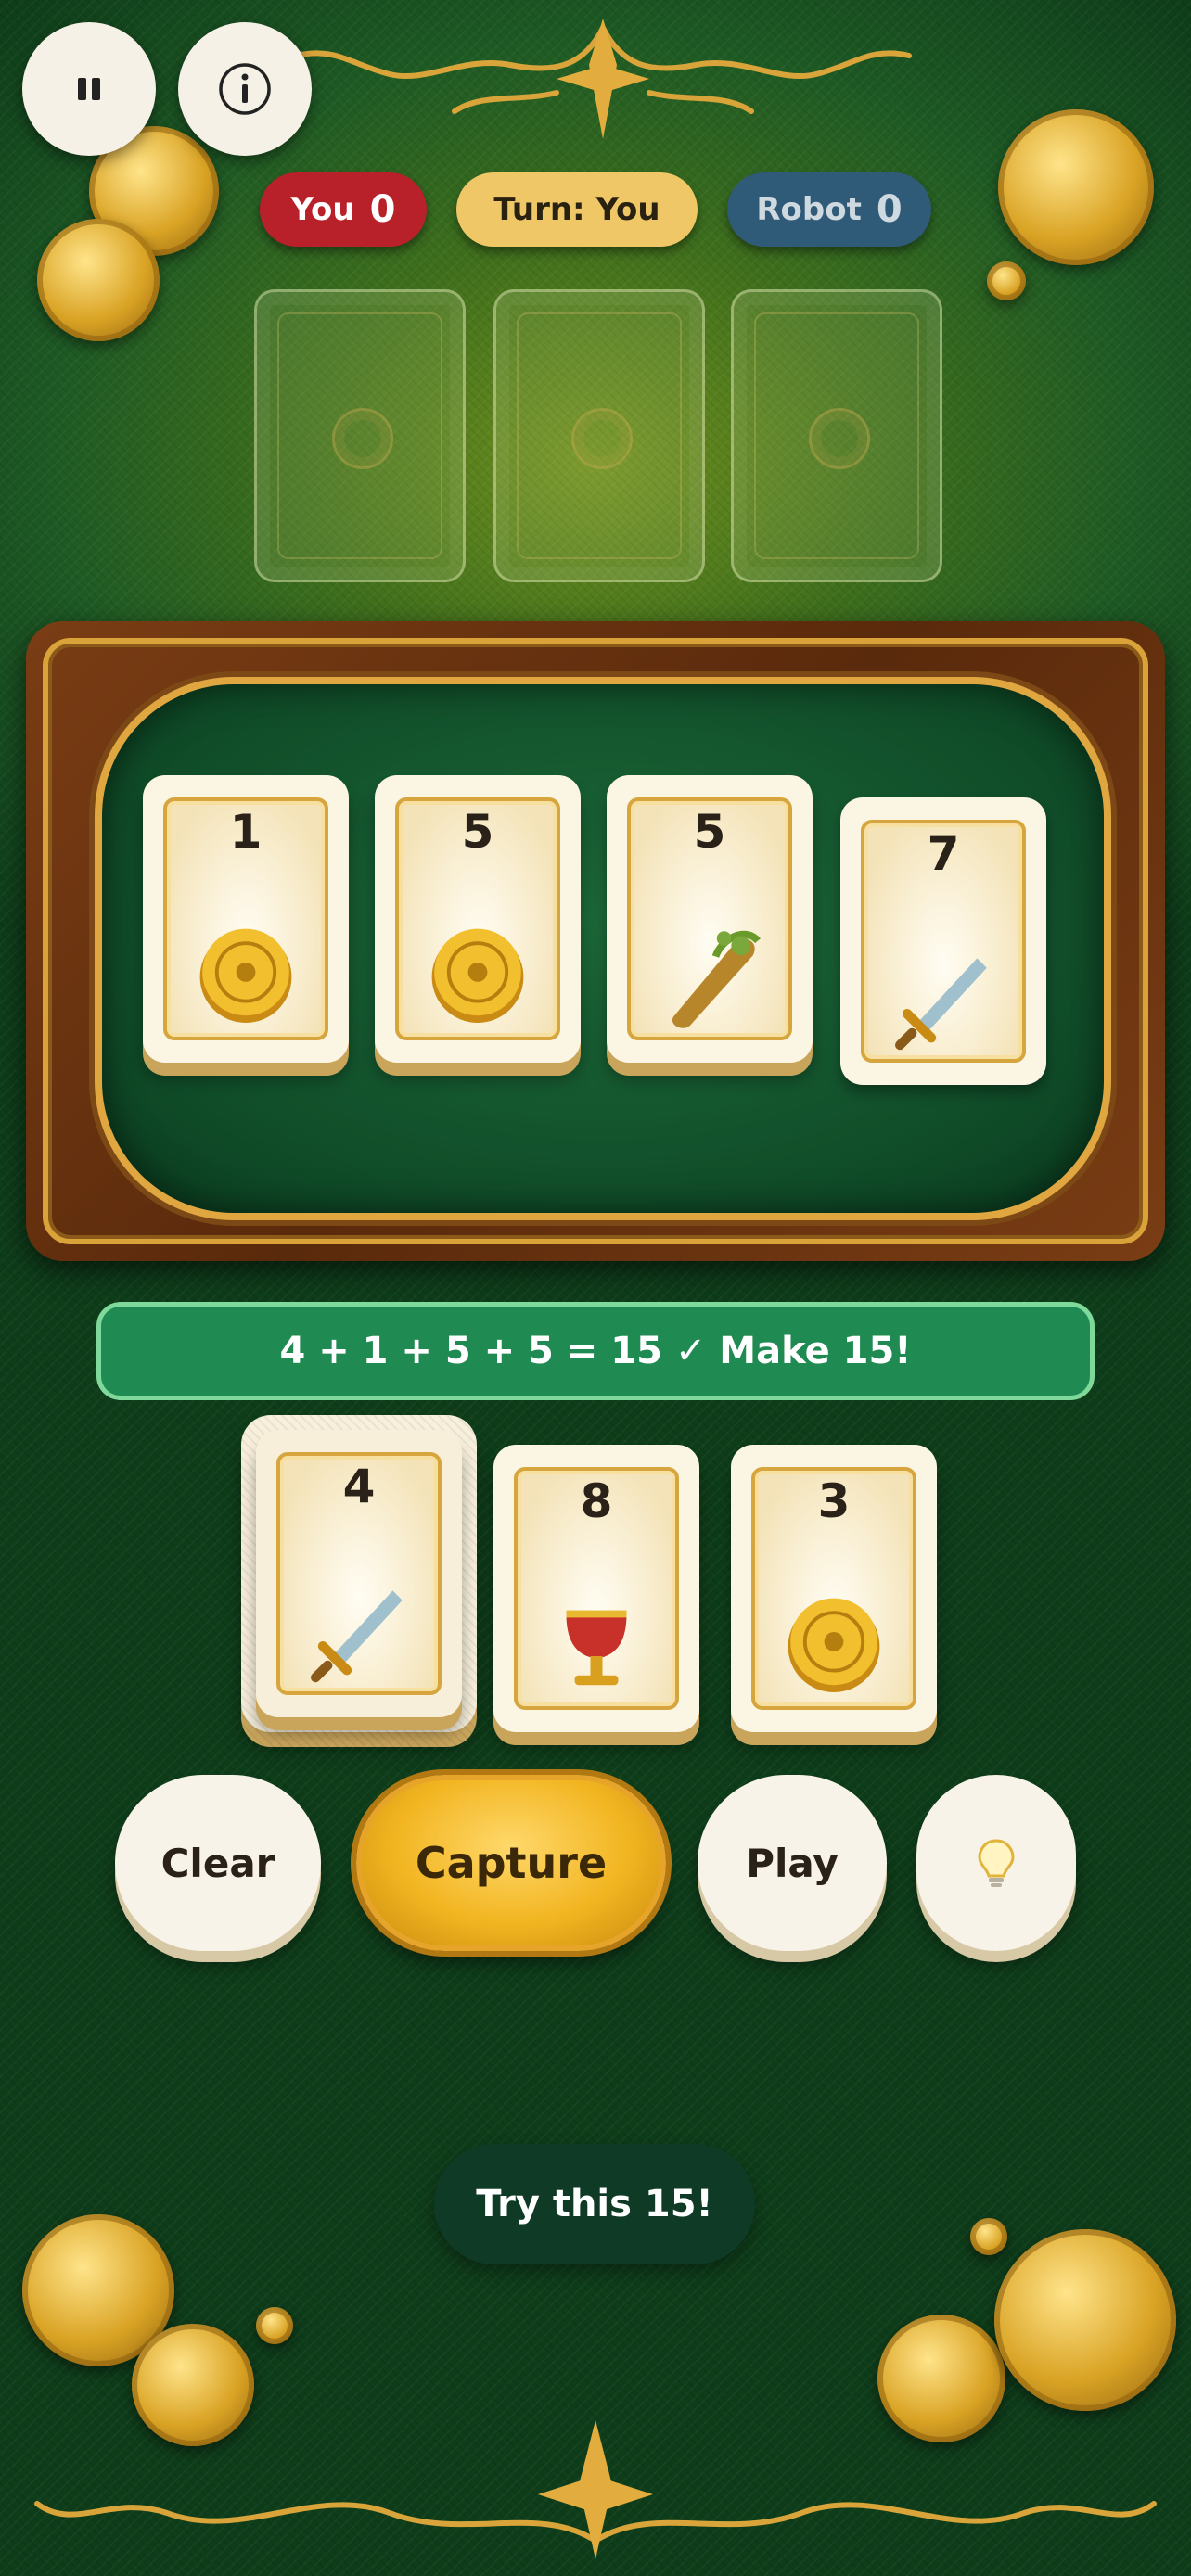 This screenshot has width=1191, height=2576. I want to click on info-icon, so click(245, 89).